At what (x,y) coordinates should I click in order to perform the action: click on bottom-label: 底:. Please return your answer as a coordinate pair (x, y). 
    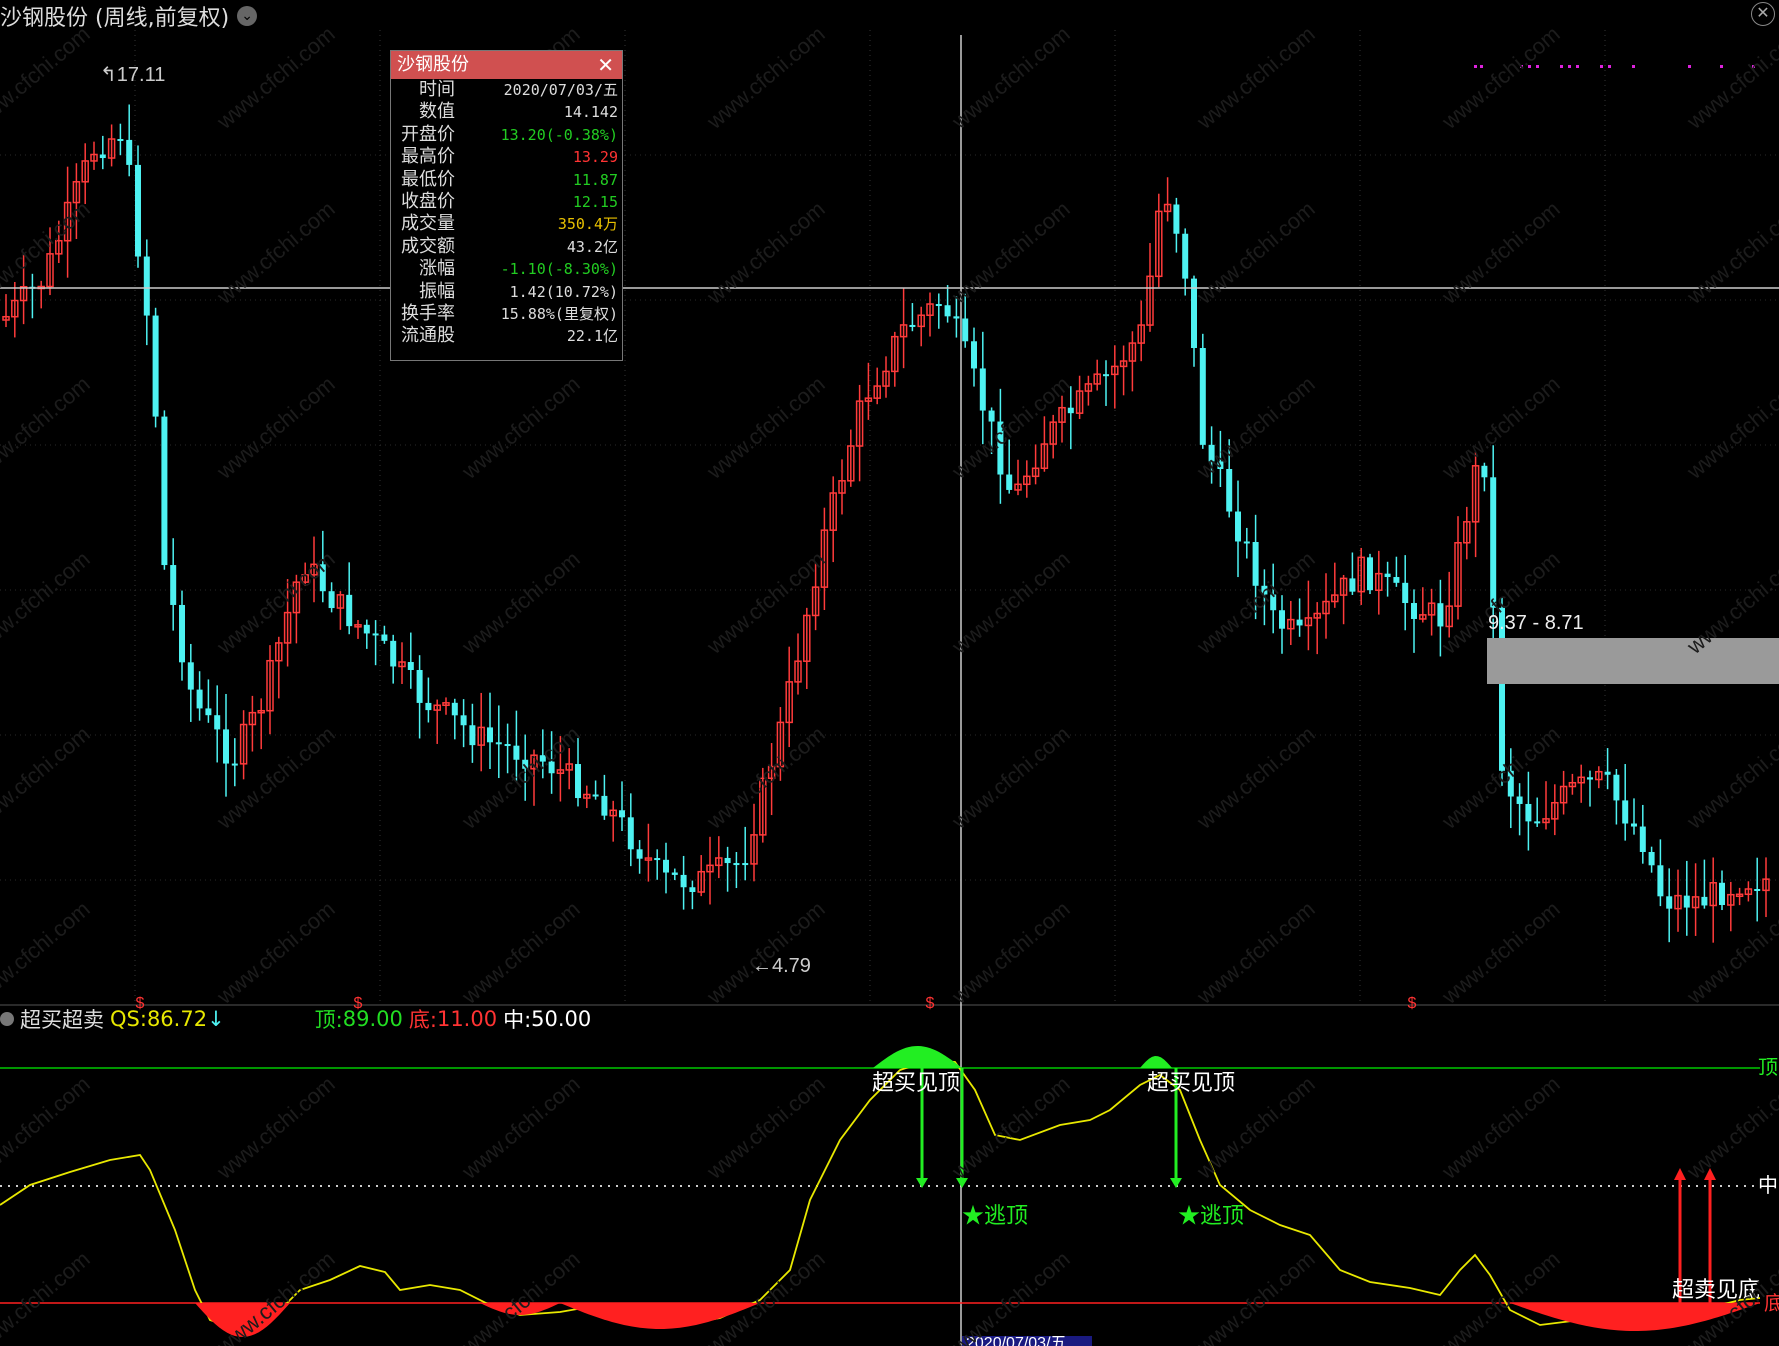
    Looking at the image, I should click on (422, 1020).